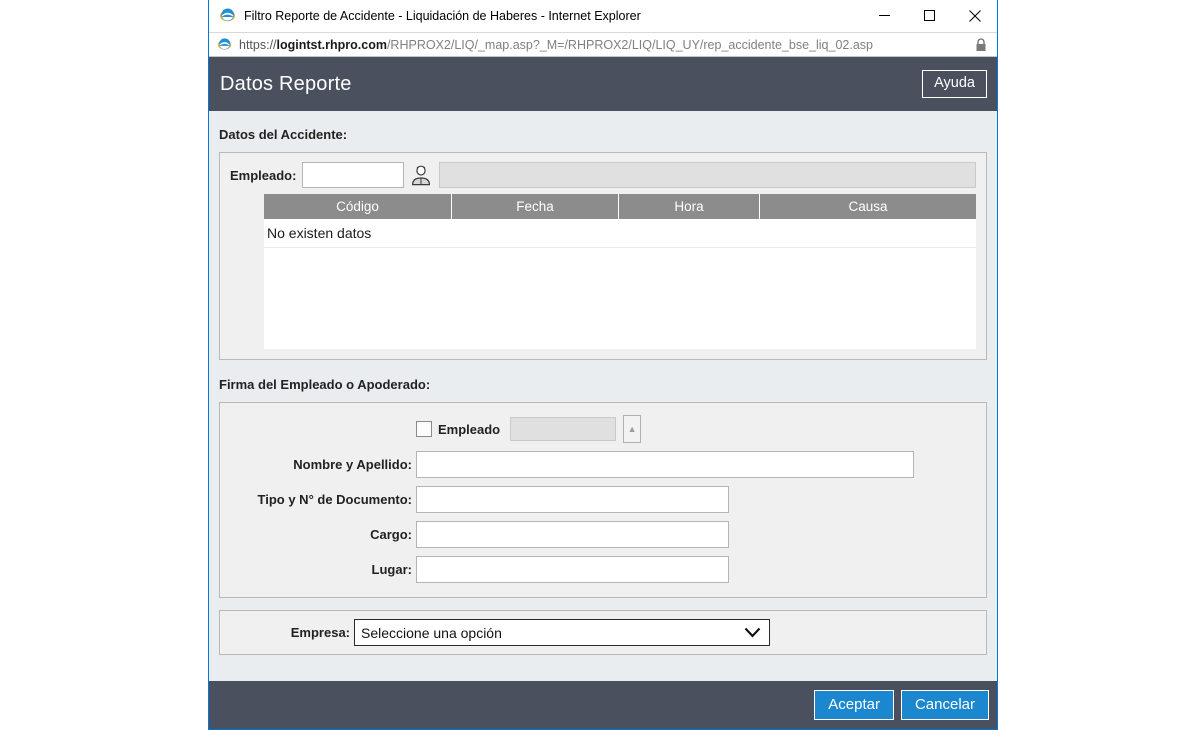 The width and height of the screenshot is (1199, 730). What do you see at coordinates (572, 534) in the screenshot?
I see `cargo-input` at bounding box center [572, 534].